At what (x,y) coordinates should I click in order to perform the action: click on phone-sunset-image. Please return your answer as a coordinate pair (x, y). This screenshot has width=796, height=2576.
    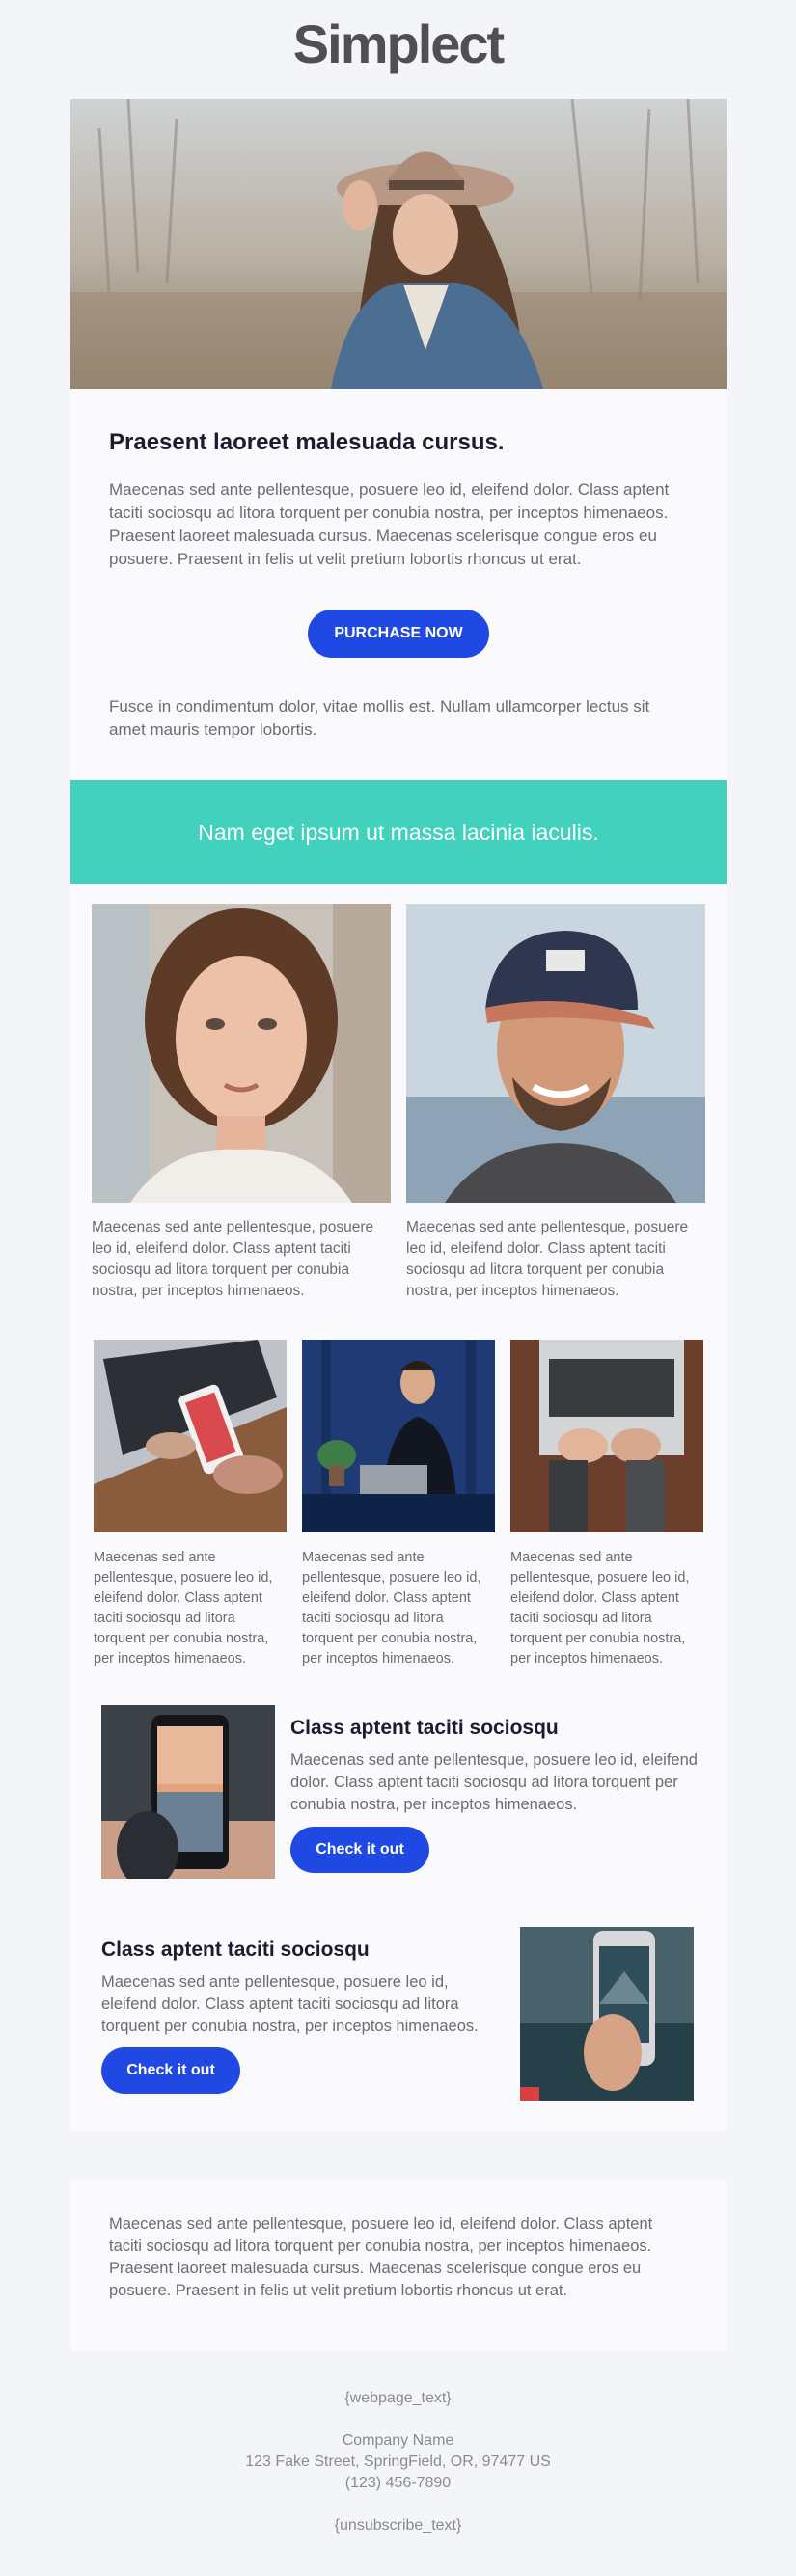
    Looking at the image, I should click on (188, 1792).